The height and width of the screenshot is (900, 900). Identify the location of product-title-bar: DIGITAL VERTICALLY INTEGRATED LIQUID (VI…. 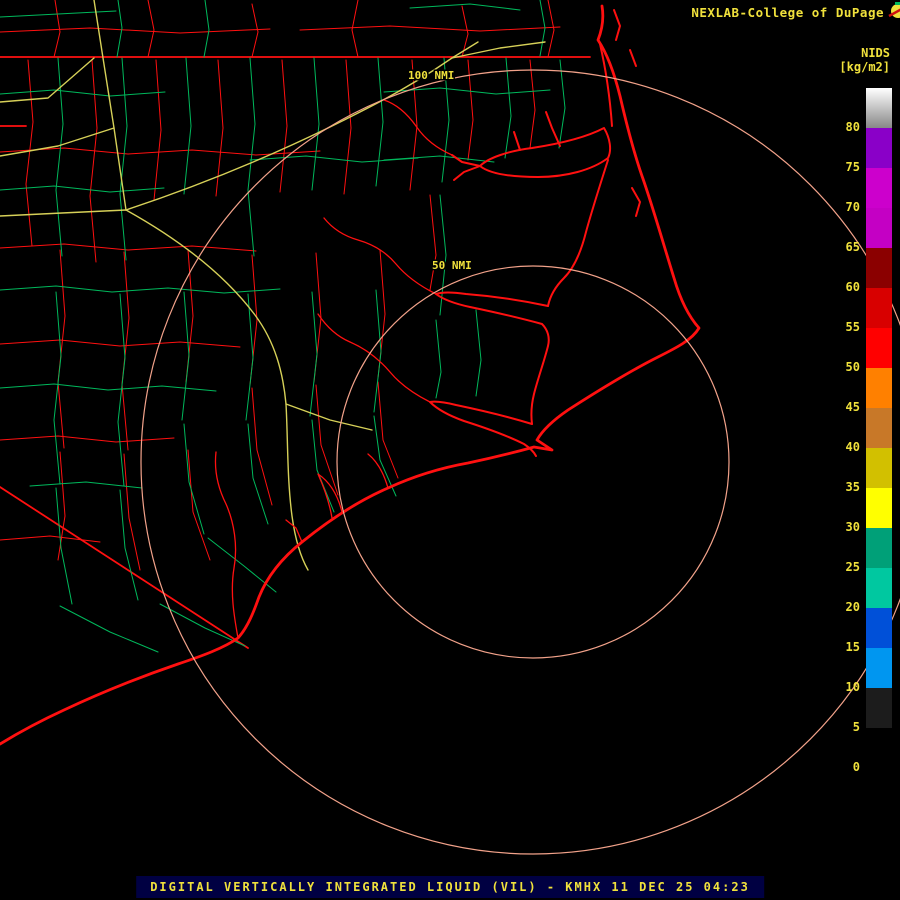
(450, 887).